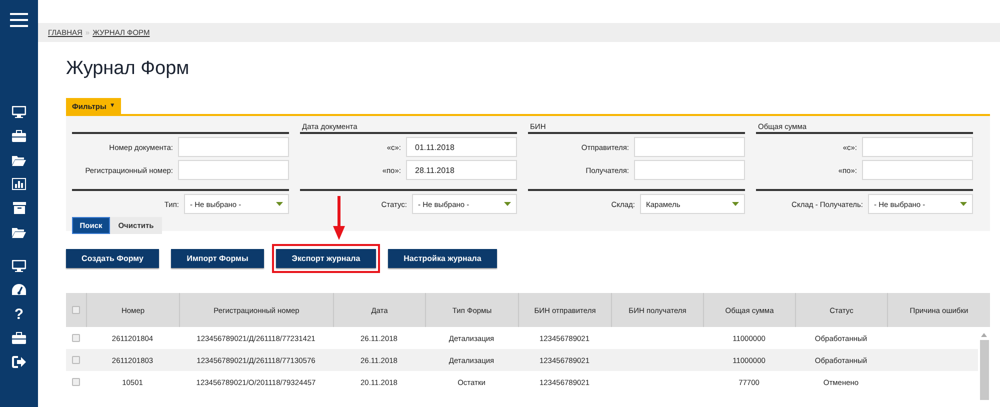  I want to click on help-icon: ?, so click(19, 314).